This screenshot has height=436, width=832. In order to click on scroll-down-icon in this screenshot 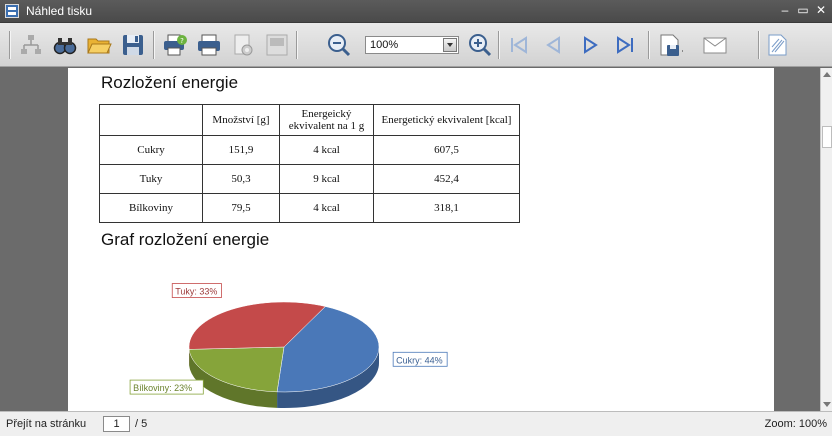, I will do `click(827, 404)`.